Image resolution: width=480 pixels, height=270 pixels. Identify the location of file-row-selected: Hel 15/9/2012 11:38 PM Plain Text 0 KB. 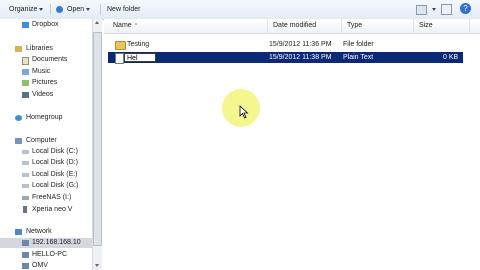
(285, 58).